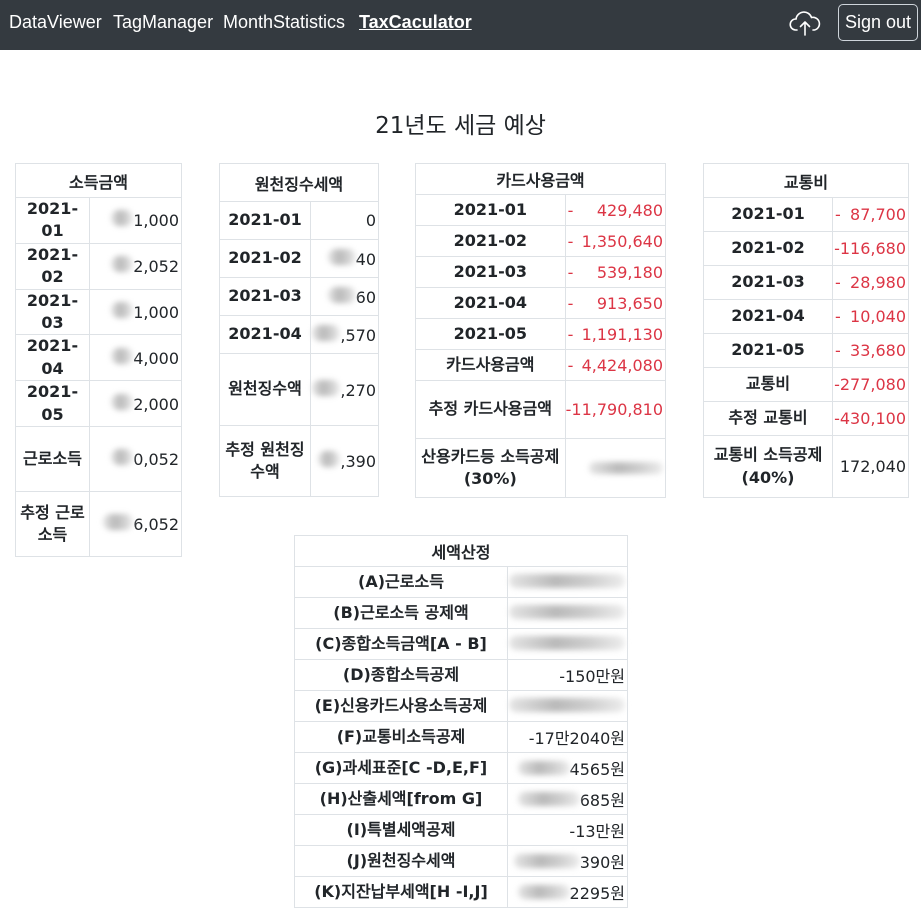 This screenshot has width=921, height=924. What do you see at coordinates (401, 768) in the screenshot?
I see `tax-row-label: (G)과세표준[C -D,E,F]` at bounding box center [401, 768].